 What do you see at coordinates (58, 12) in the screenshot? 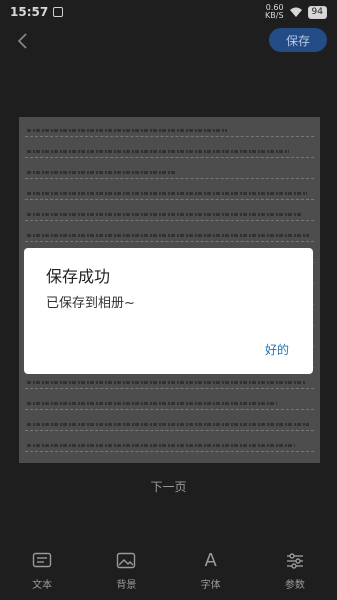
I see `notification-dot-icon` at bounding box center [58, 12].